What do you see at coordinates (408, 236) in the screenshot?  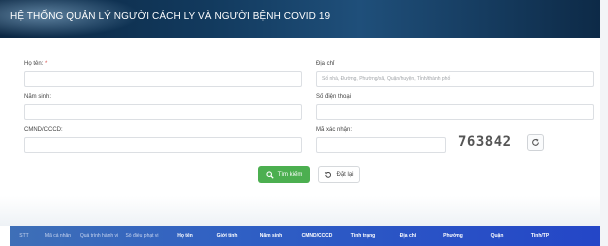 I see `column-header-address: Địa chỉ` at bounding box center [408, 236].